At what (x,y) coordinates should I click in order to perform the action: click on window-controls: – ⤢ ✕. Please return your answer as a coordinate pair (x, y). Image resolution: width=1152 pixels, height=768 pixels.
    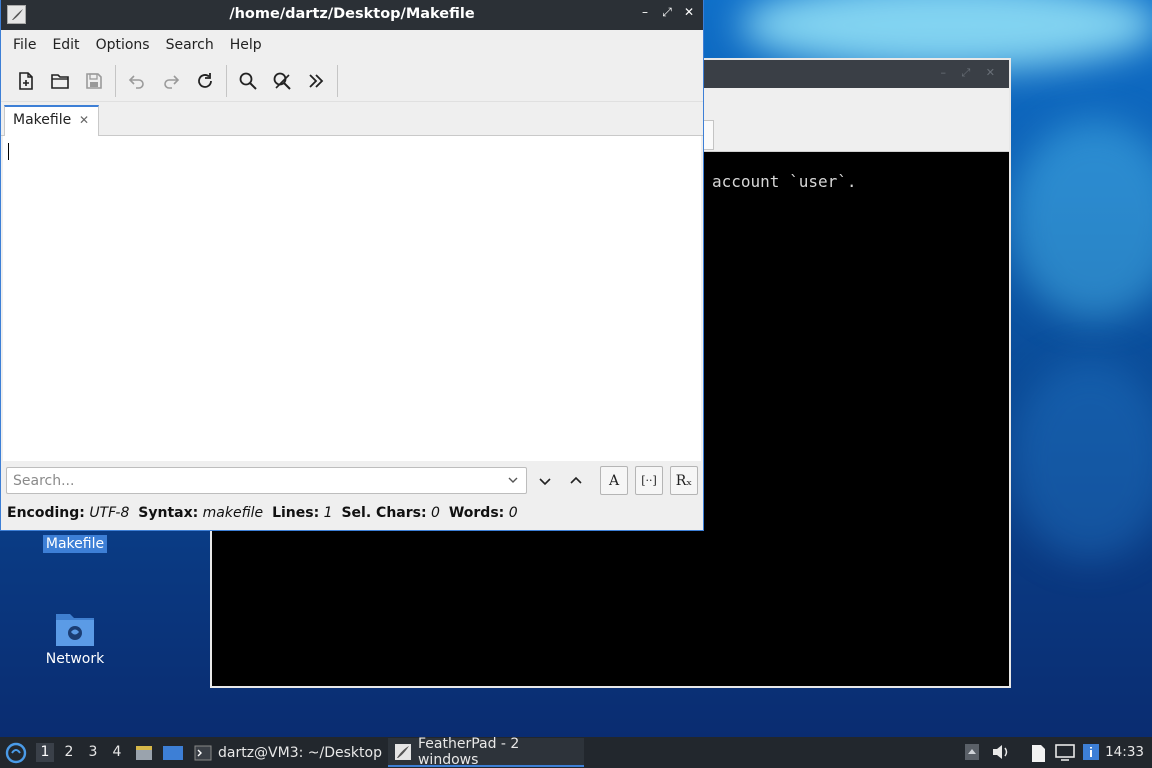
    Looking at the image, I should click on (667, 12).